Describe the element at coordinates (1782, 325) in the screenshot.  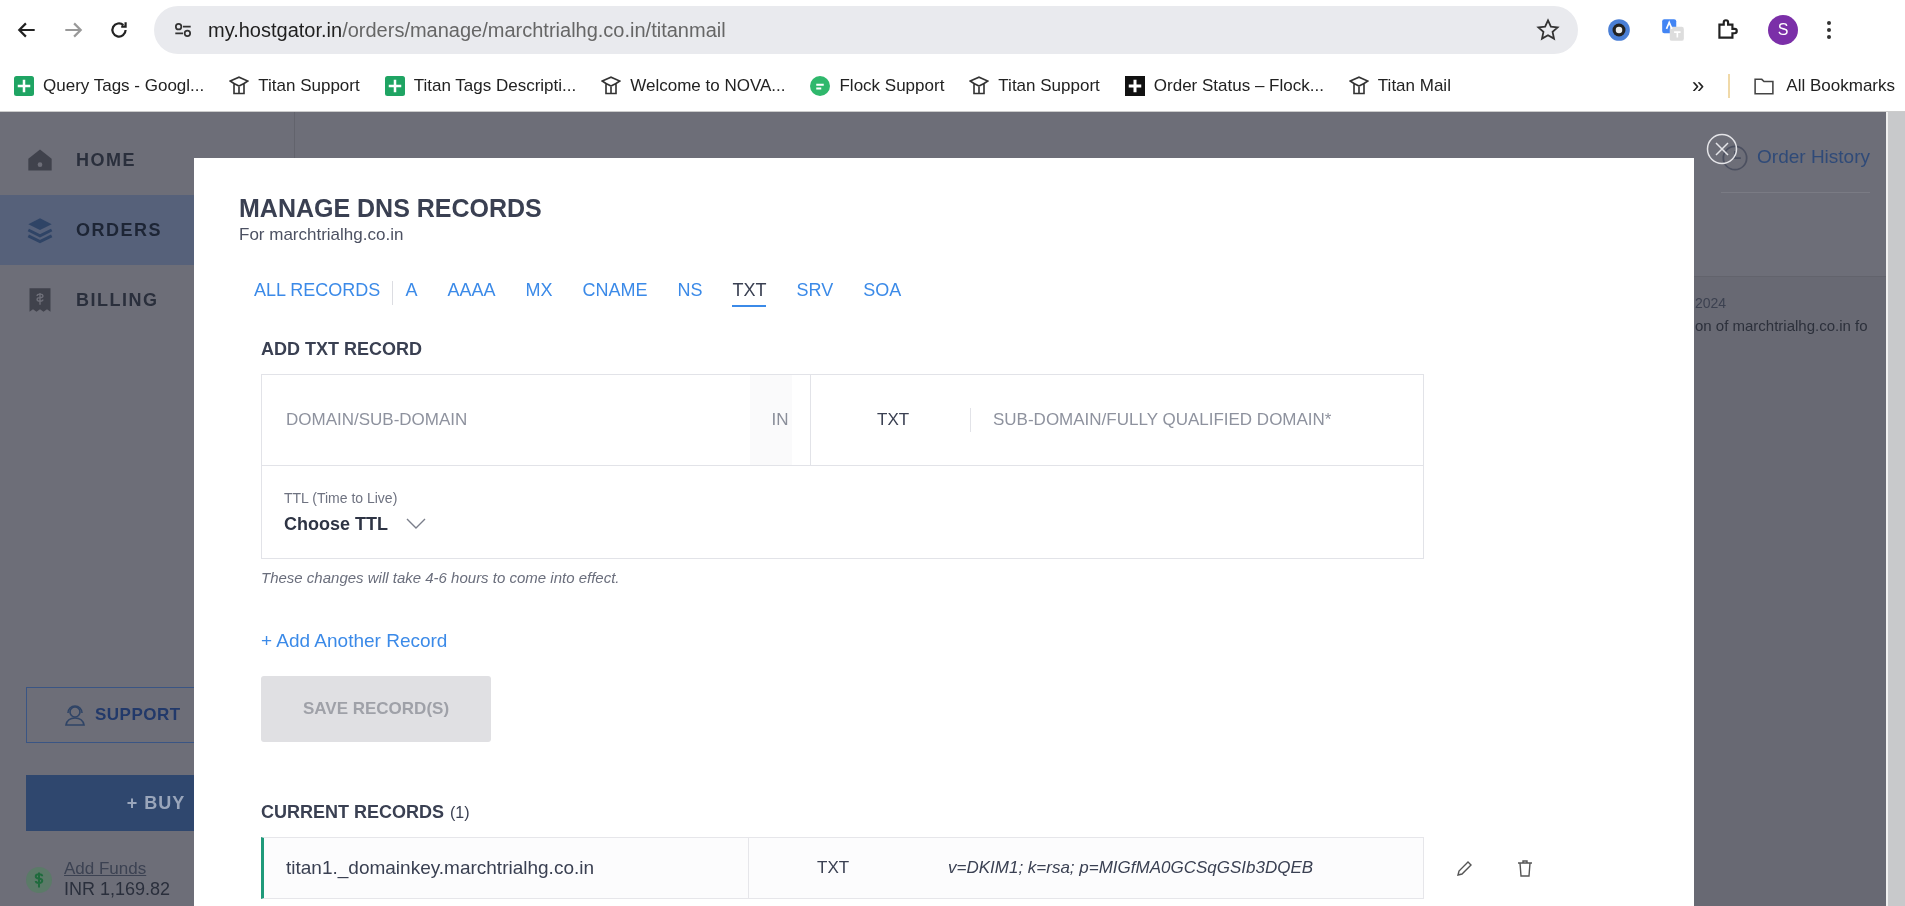
I see `description-text: on of marchtrialhg.co.in fo` at that location.